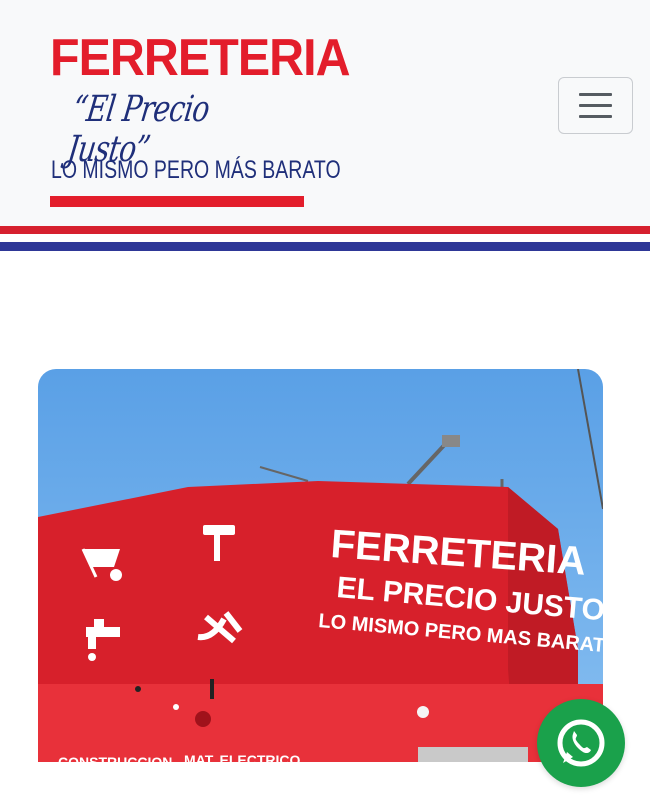 The height and width of the screenshot is (800, 650). I want to click on logo-title: FERRETERIA, so click(200, 58).